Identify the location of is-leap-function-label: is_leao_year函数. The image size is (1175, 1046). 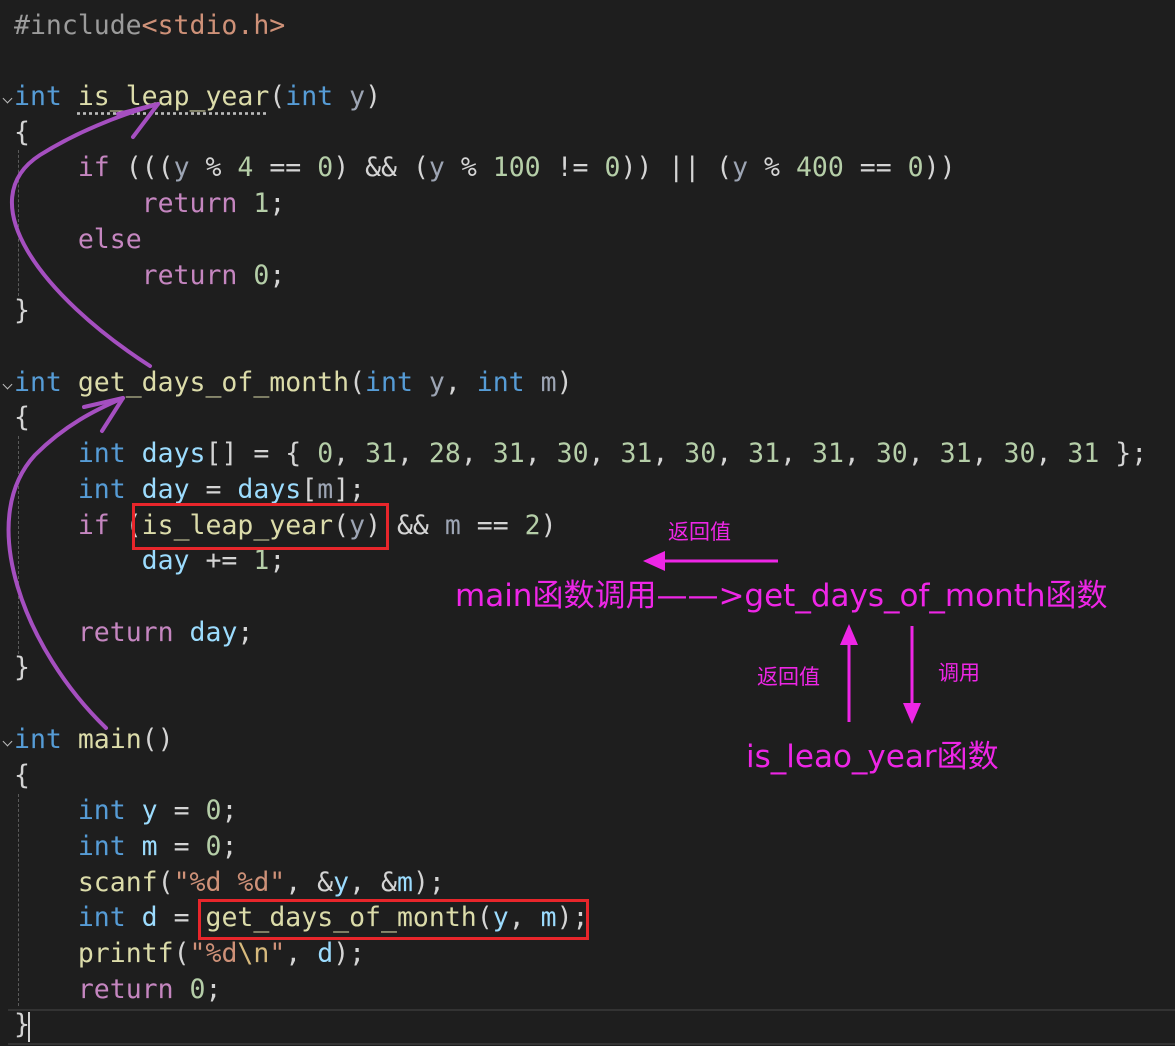
(872, 757).